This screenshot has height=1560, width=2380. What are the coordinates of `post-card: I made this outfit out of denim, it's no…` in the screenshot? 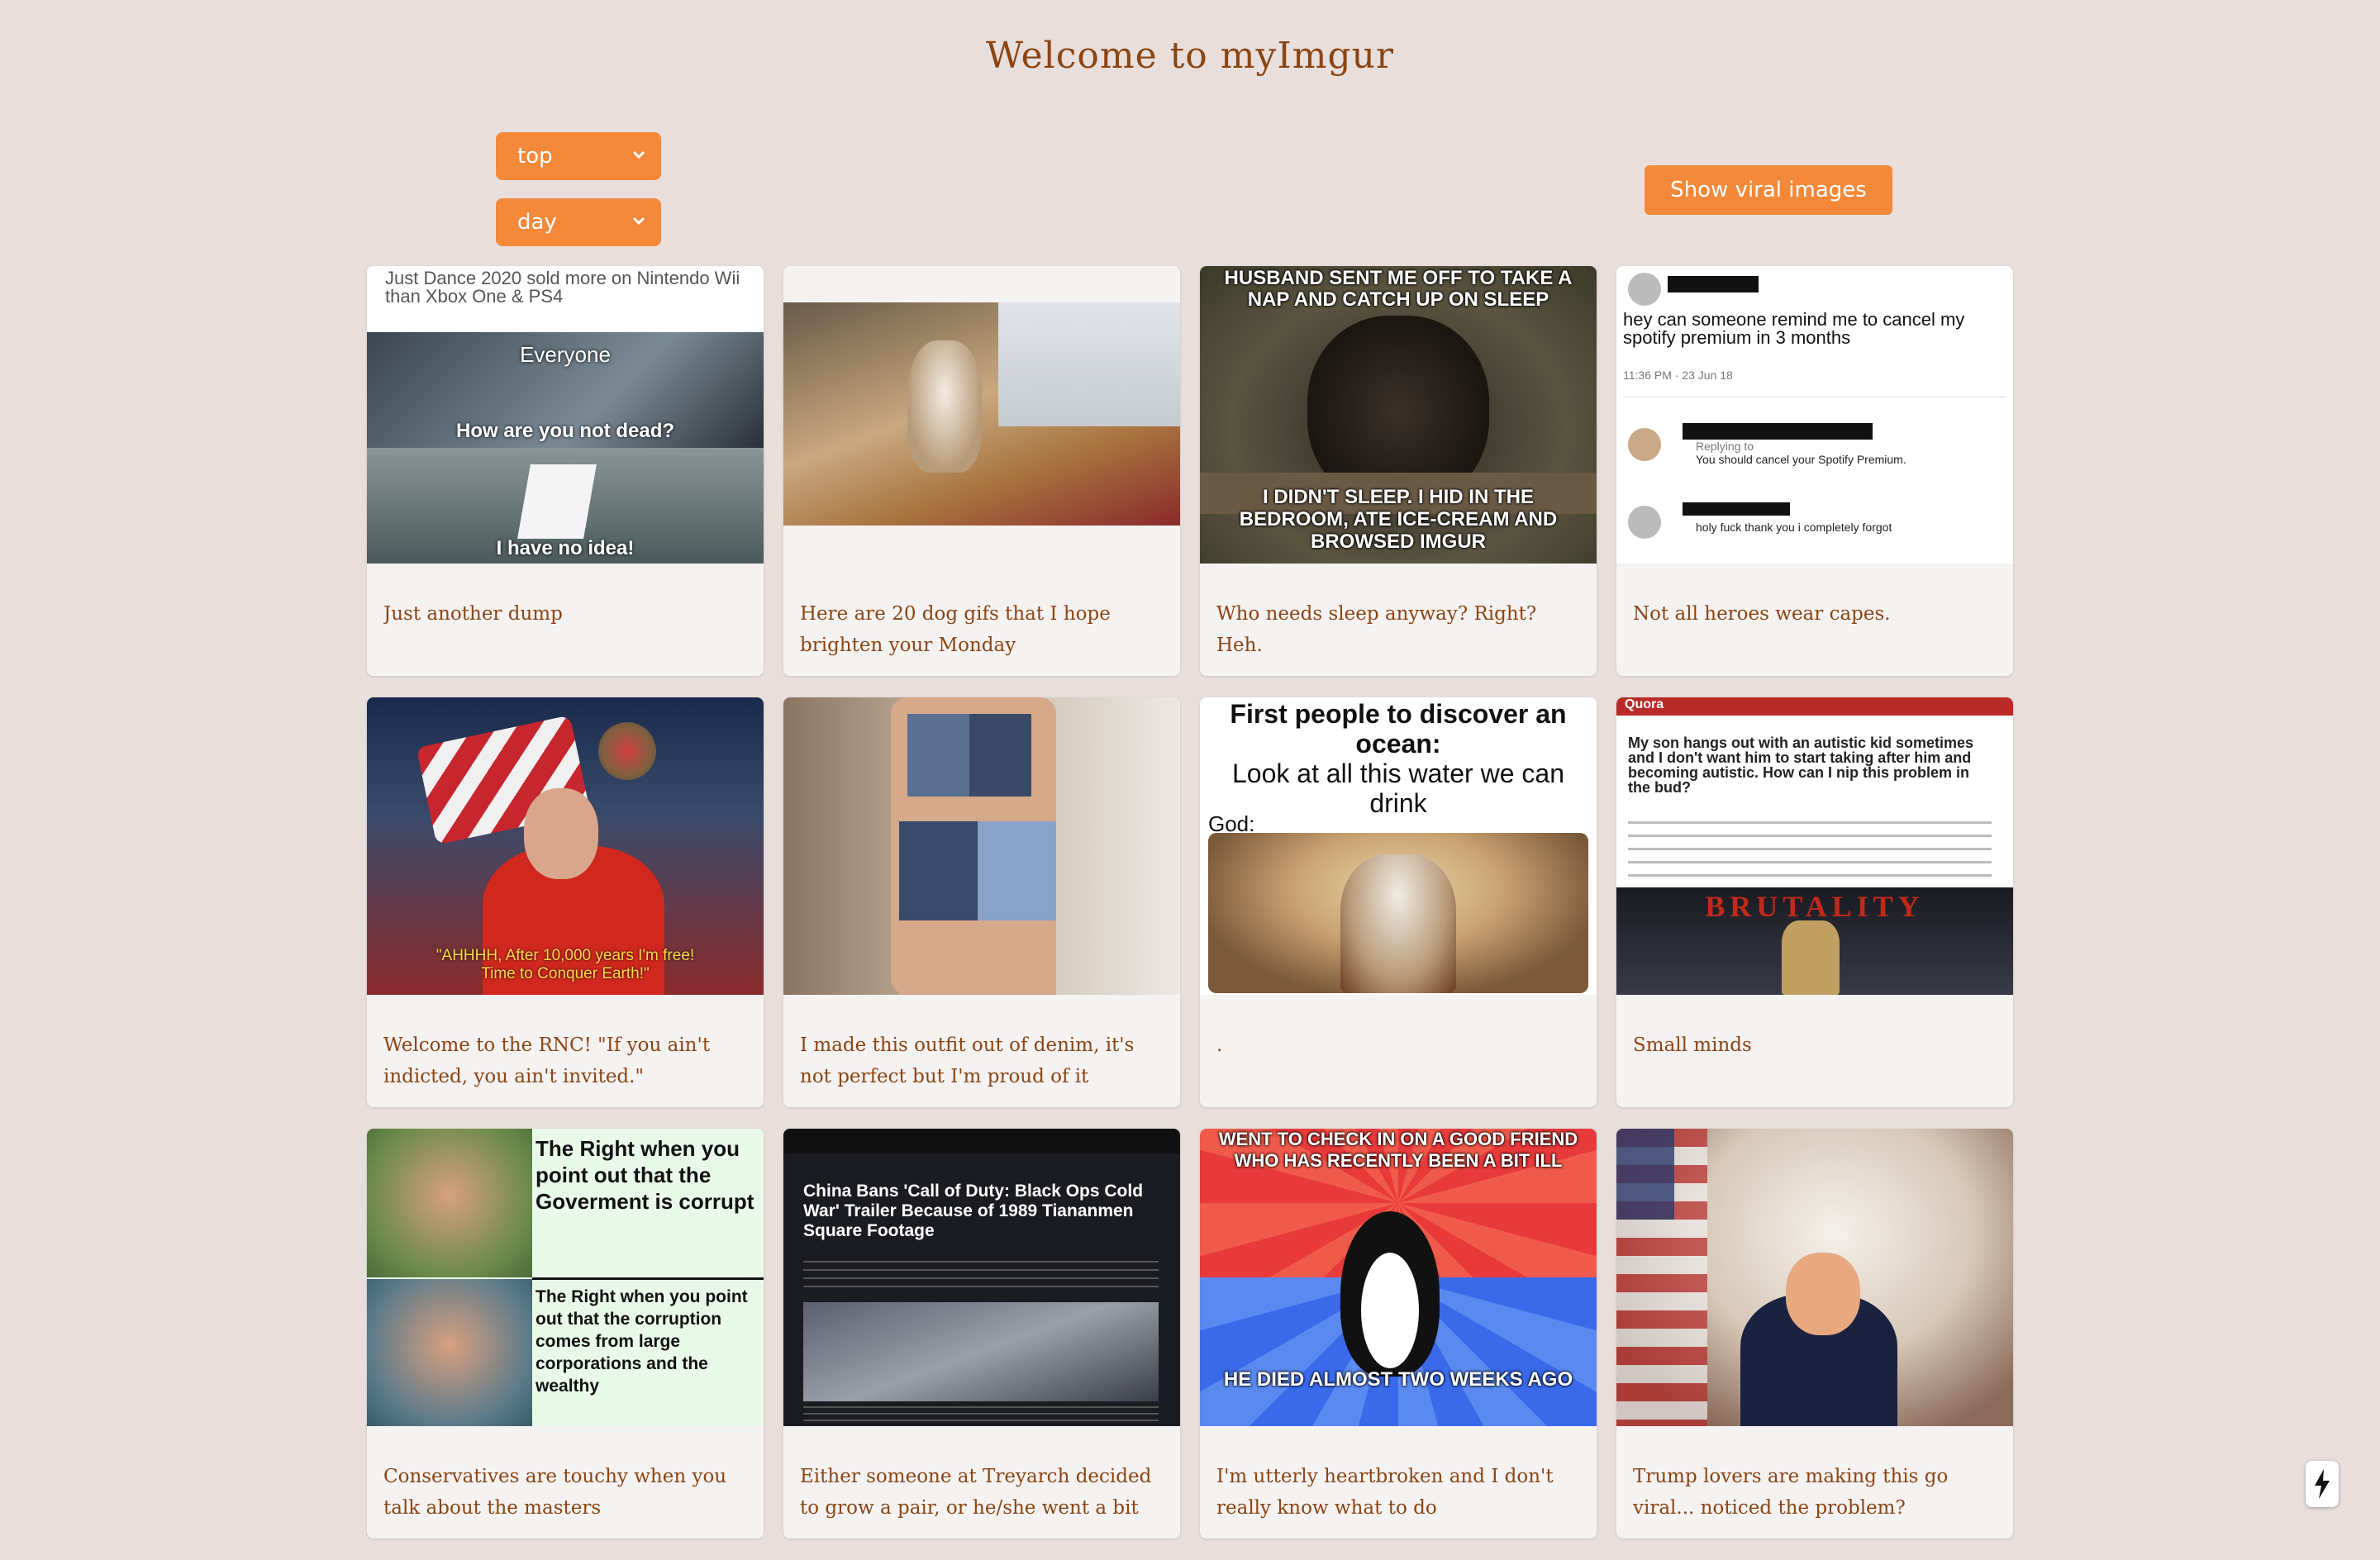 It's located at (981, 902).